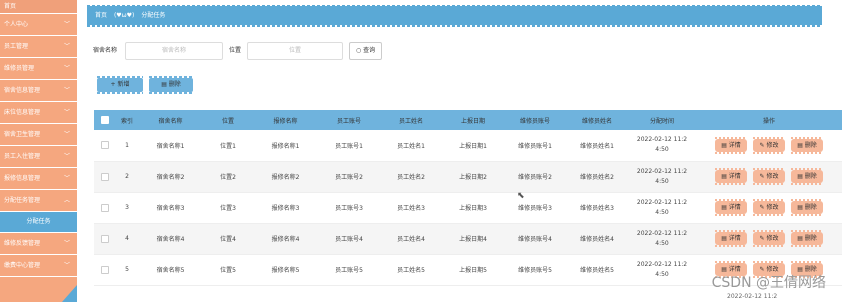 This screenshot has height=302, width=842. I want to click on watermark: CSDN @王倩网络, so click(768, 283).